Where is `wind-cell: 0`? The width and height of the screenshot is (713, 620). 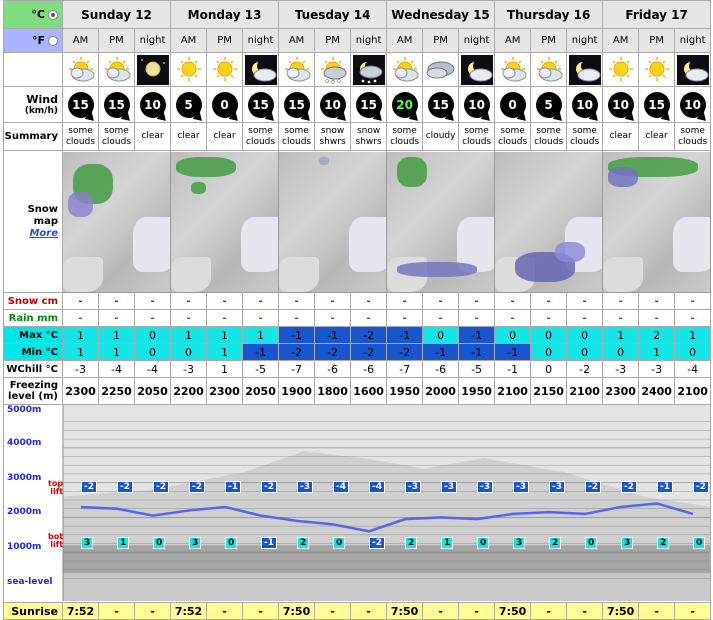
wind-cell: 0 is located at coordinates (225, 104).